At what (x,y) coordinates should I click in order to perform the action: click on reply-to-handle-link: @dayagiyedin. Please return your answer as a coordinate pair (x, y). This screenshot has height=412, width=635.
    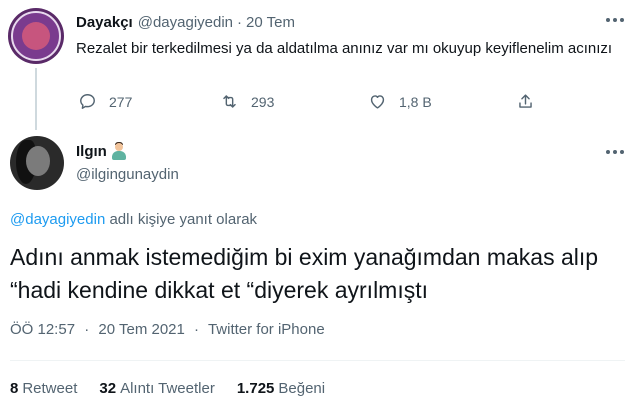
    Looking at the image, I should click on (57, 219).